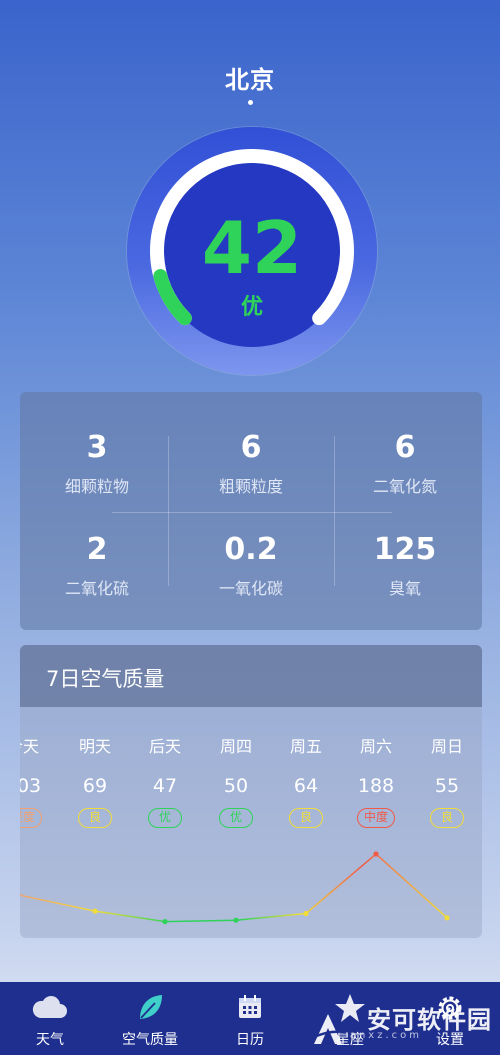  Describe the element at coordinates (404, 588) in the screenshot. I see `pollutant-label: 臭氧` at that location.